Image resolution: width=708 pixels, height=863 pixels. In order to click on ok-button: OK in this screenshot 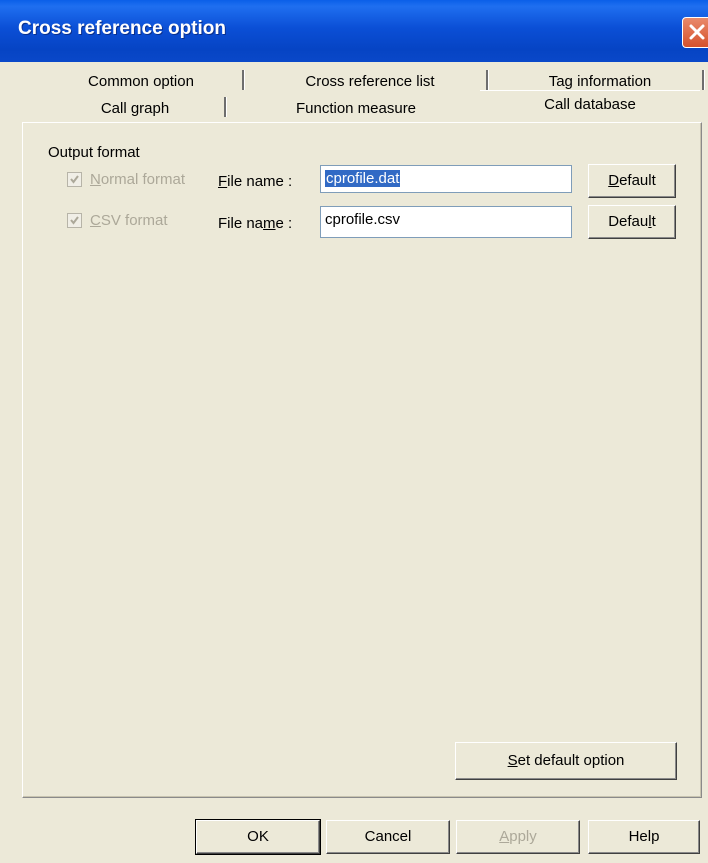, I will do `click(258, 837)`.